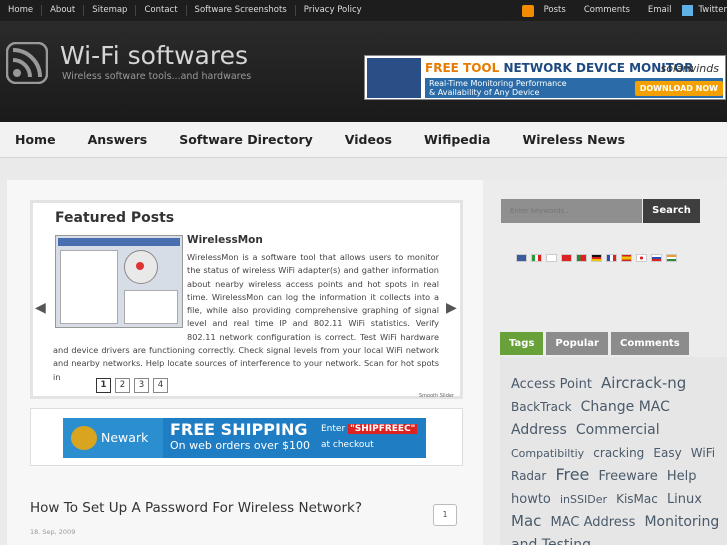 The height and width of the screenshot is (545, 727). What do you see at coordinates (660, 10) in the screenshot?
I see `email-link: Email` at bounding box center [660, 10].